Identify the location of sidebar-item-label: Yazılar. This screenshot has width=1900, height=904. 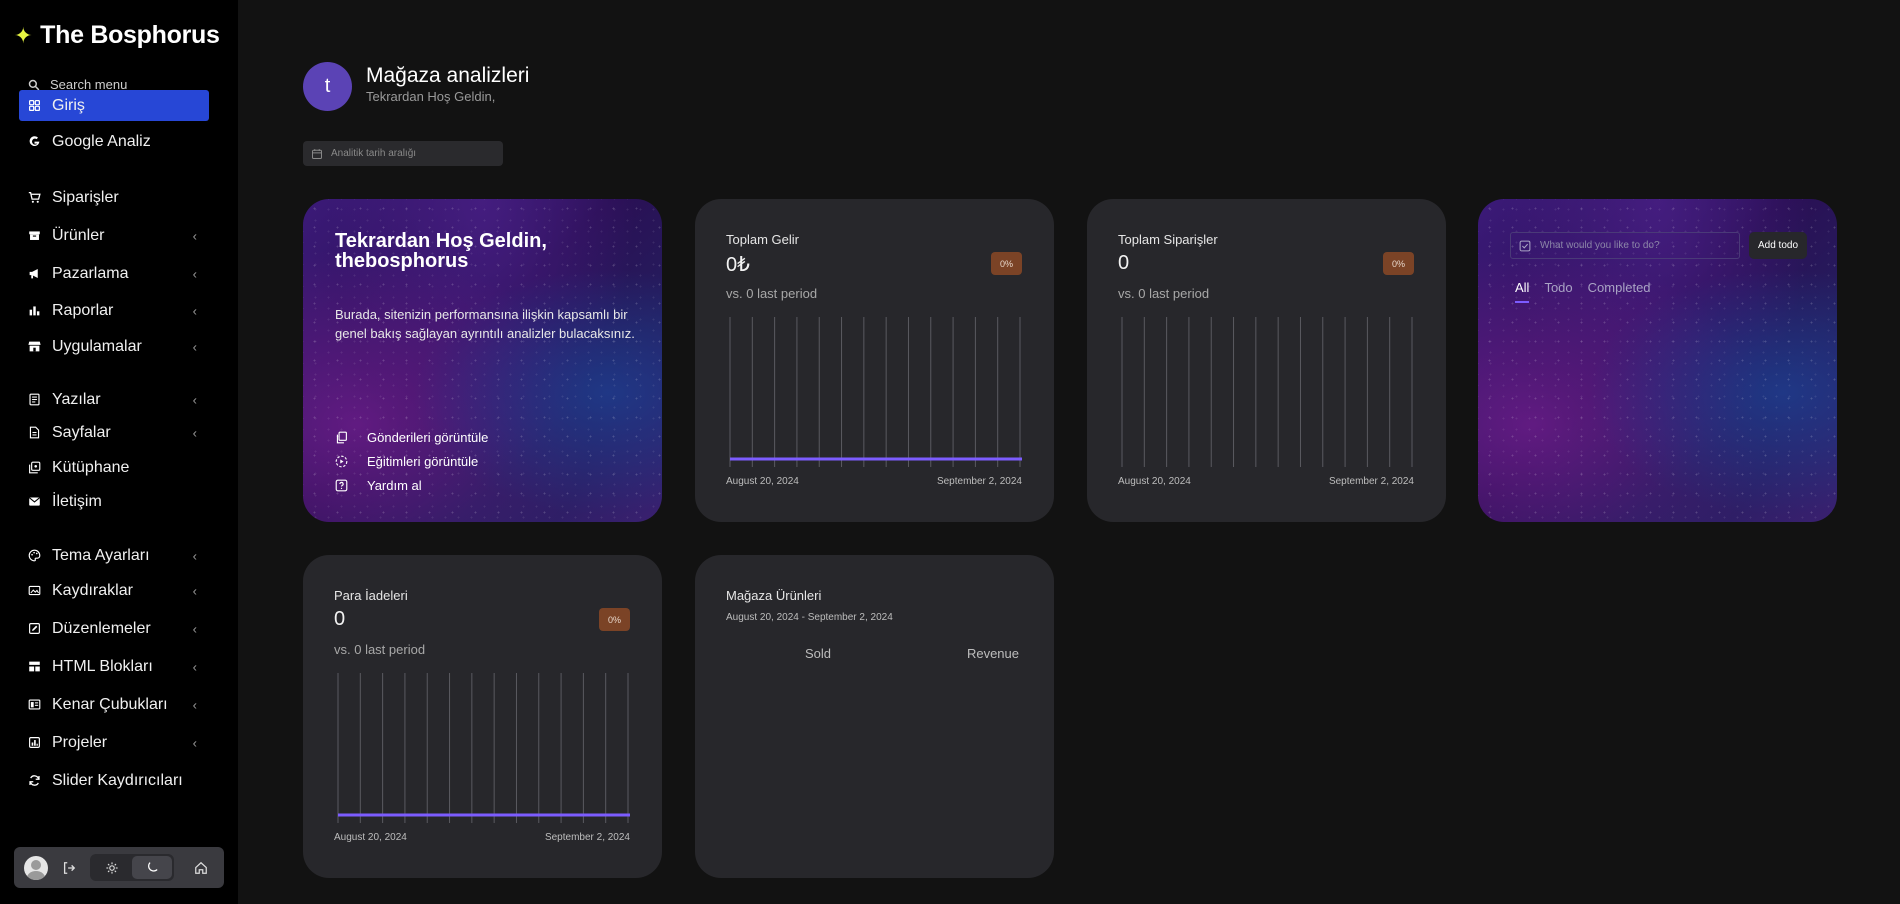
(76, 399).